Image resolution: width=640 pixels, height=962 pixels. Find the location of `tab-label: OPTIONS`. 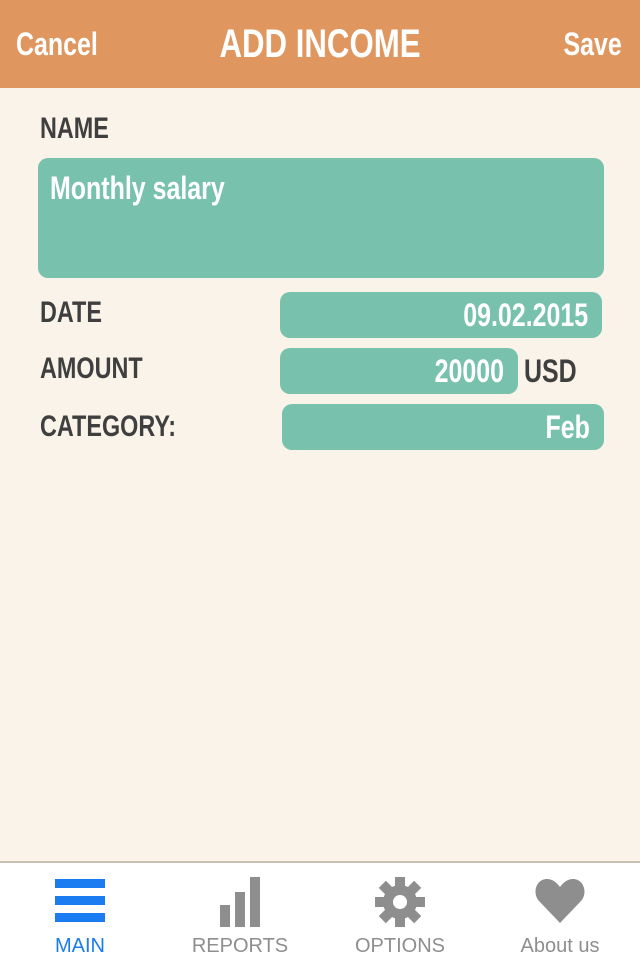

tab-label: OPTIONS is located at coordinates (399, 946).